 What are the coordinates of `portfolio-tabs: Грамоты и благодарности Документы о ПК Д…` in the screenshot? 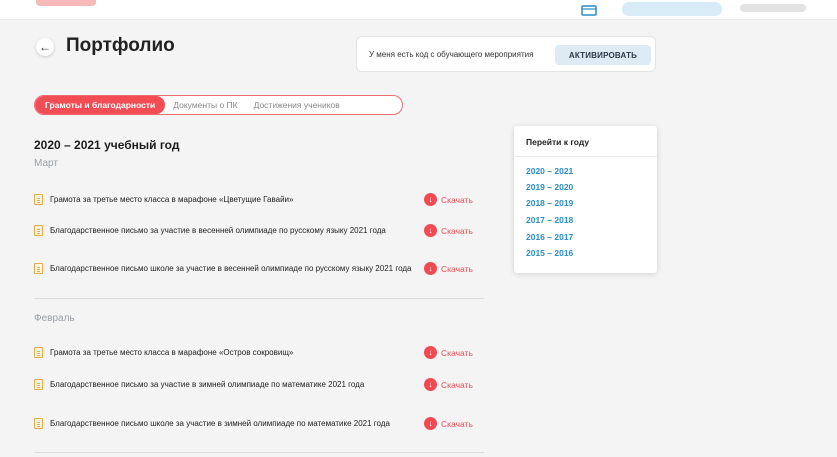 It's located at (218, 105).